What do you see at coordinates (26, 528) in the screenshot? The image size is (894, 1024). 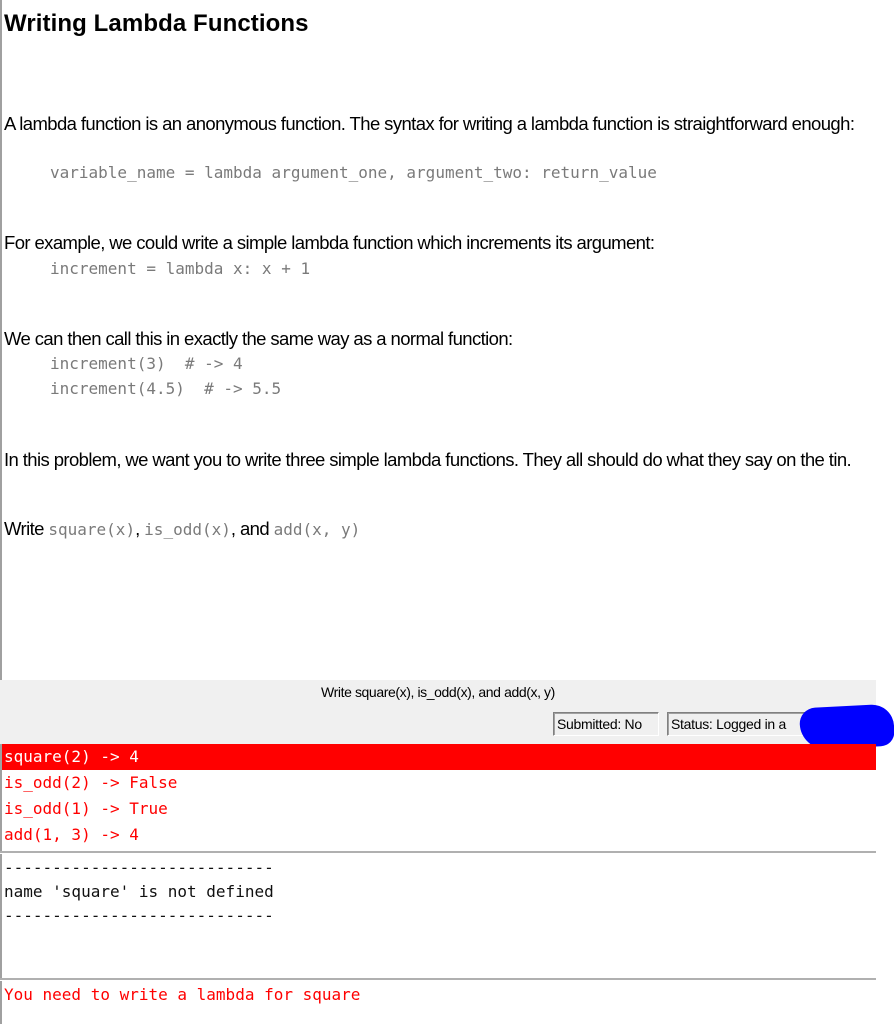 I see `task-prefix: Write` at bounding box center [26, 528].